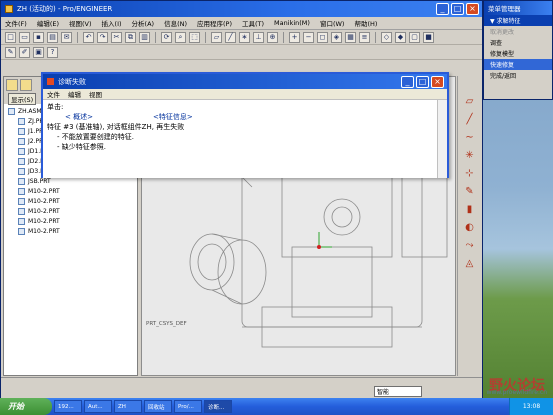 This screenshot has width=553, height=415. What do you see at coordinates (26, 85) in the screenshot?
I see `folder-browser-tab-icon` at bounding box center [26, 85].